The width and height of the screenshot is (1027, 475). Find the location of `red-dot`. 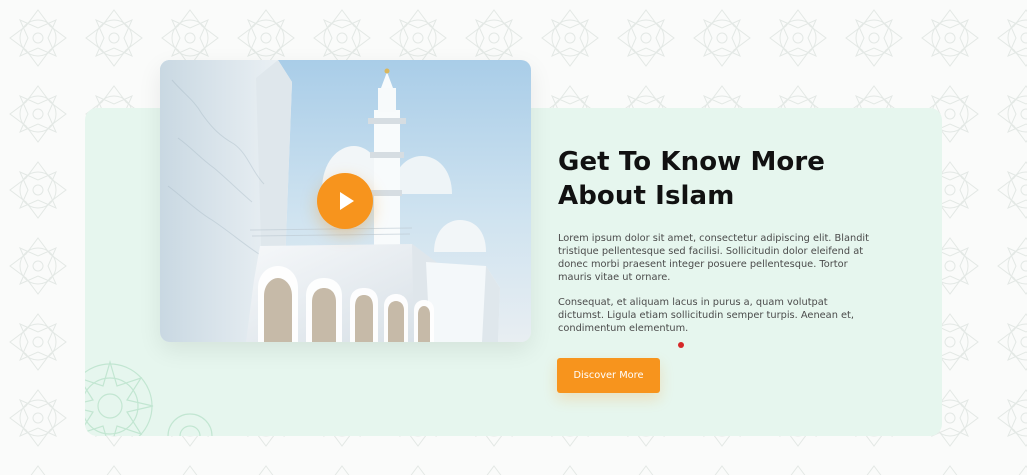

red-dot is located at coordinates (681, 345).